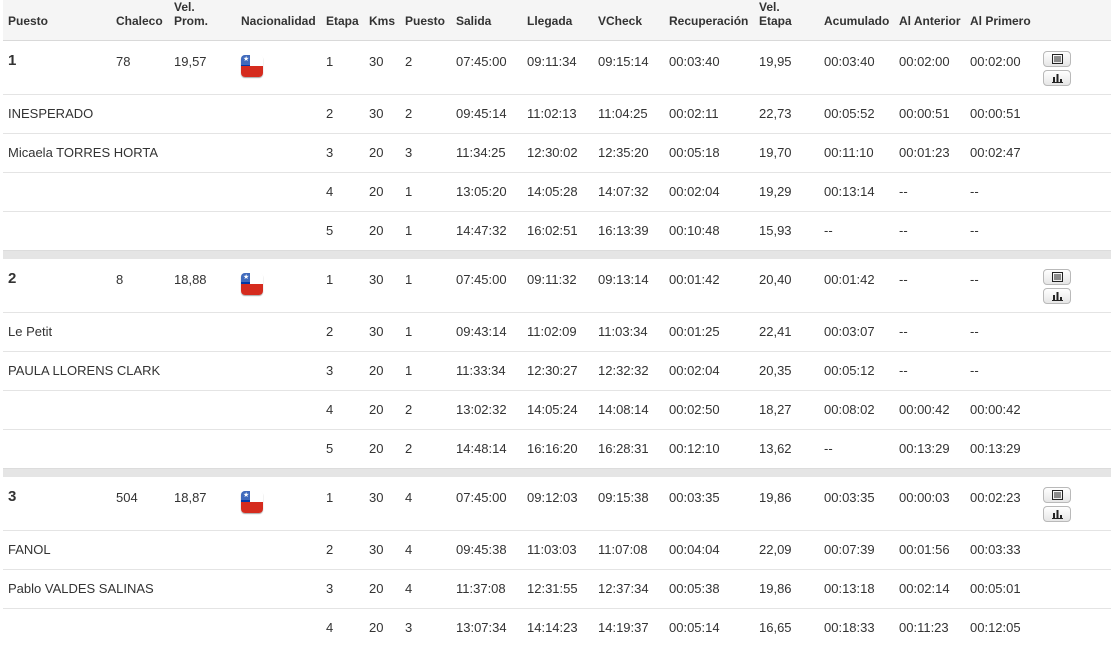  I want to click on column-header-vel-etapa: Vel. Etapa, so click(786, 20).